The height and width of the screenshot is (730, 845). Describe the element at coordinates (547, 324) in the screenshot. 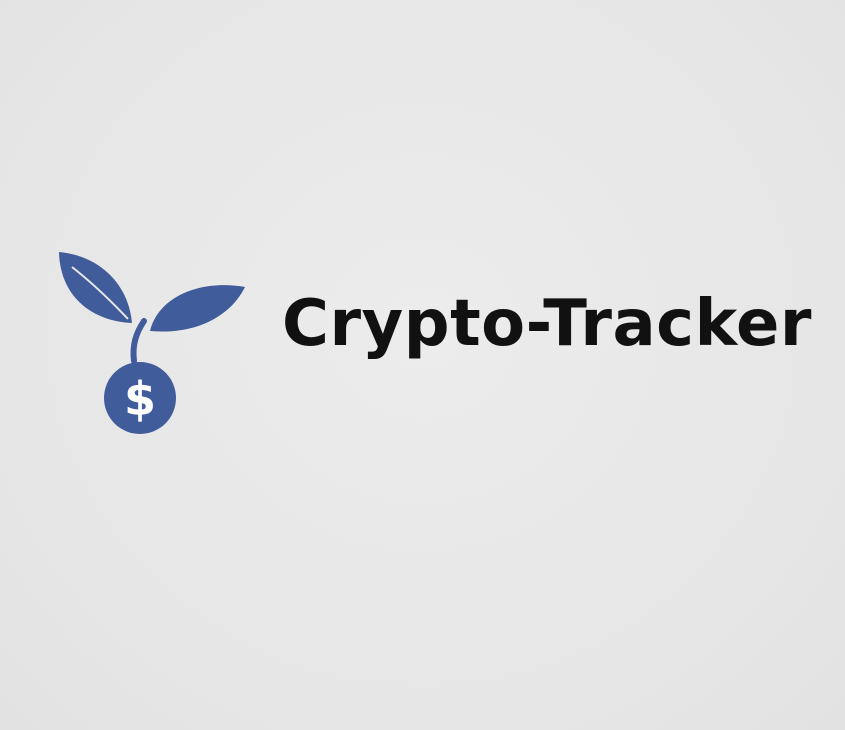

I see `brand-wordmark: Crypto-Tracker` at that location.